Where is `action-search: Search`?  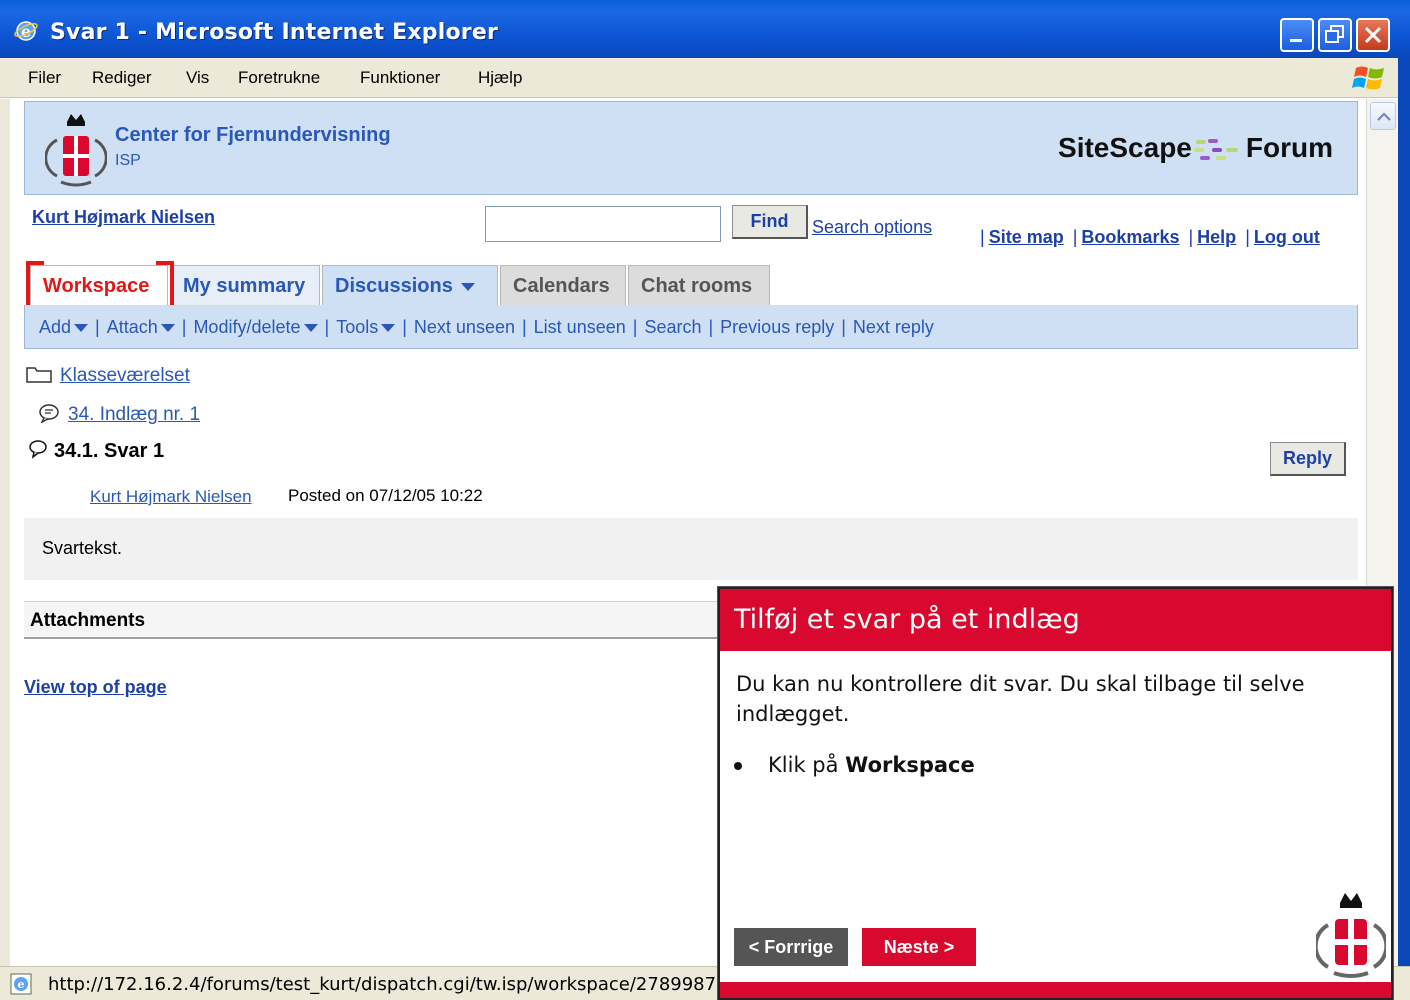 action-search: Search is located at coordinates (672, 327).